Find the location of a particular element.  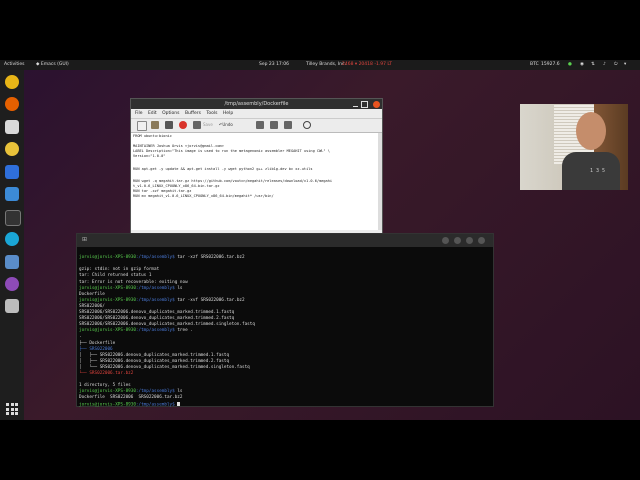

emacs-scrollbar is located at coordinates (380, 181).